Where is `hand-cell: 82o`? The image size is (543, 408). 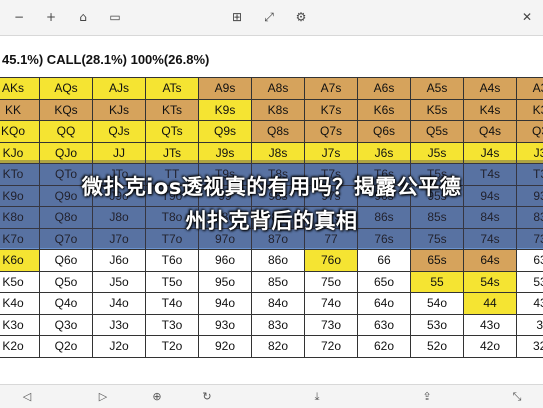
hand-cell: 82o is located at coordinates (278, 347).